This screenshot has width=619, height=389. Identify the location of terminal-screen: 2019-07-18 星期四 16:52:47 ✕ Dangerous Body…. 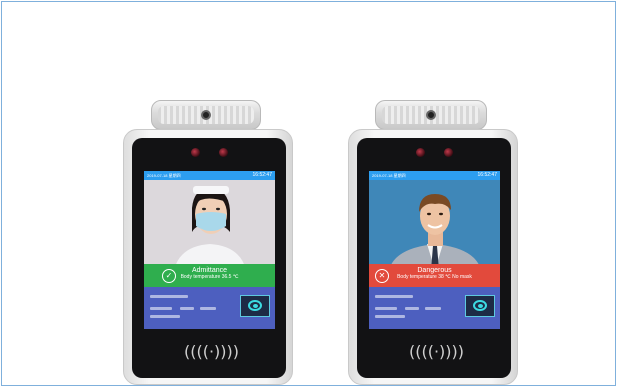
(434, 250).